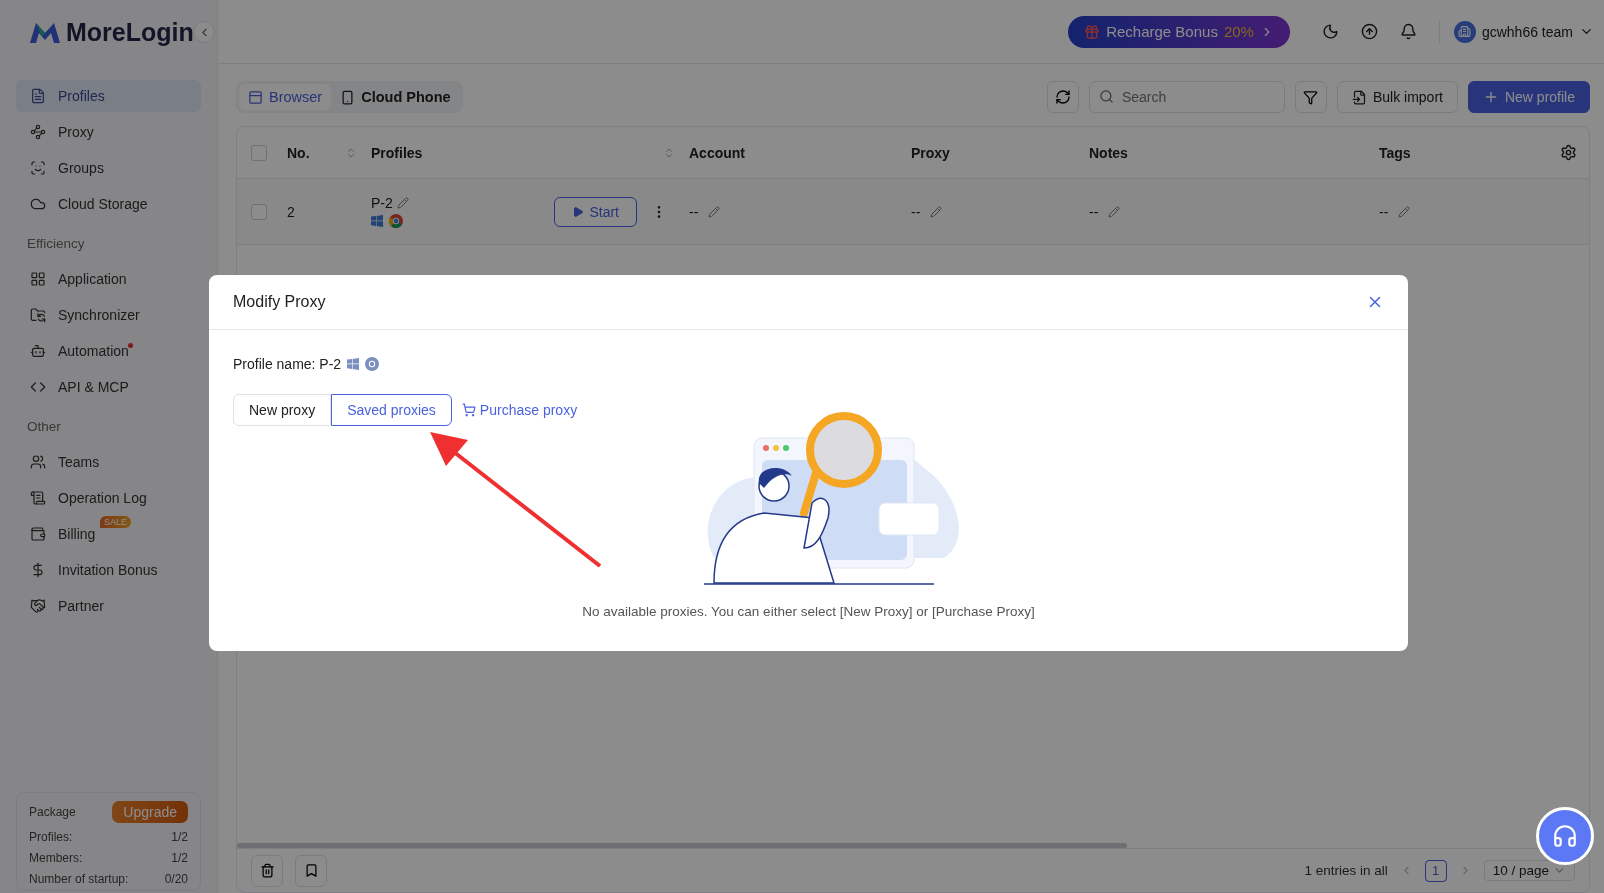 The image size is (1604, 893). What do you see at coordinates (1369, 31) in the screenshot?
I see `upload-icon` at bounding box center [1369, 31].